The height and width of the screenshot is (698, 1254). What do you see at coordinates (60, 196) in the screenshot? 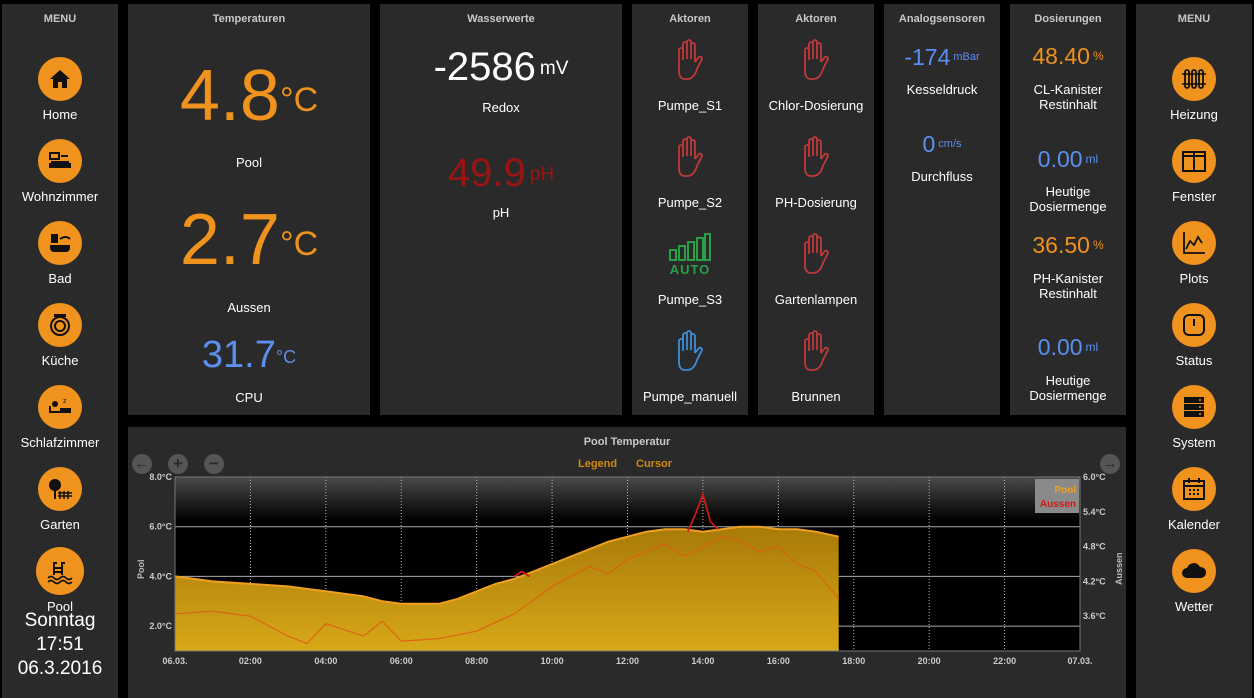
I see `menu-label-wohnzimmer: Wohnzimmer` at bounding box center [60, 196].